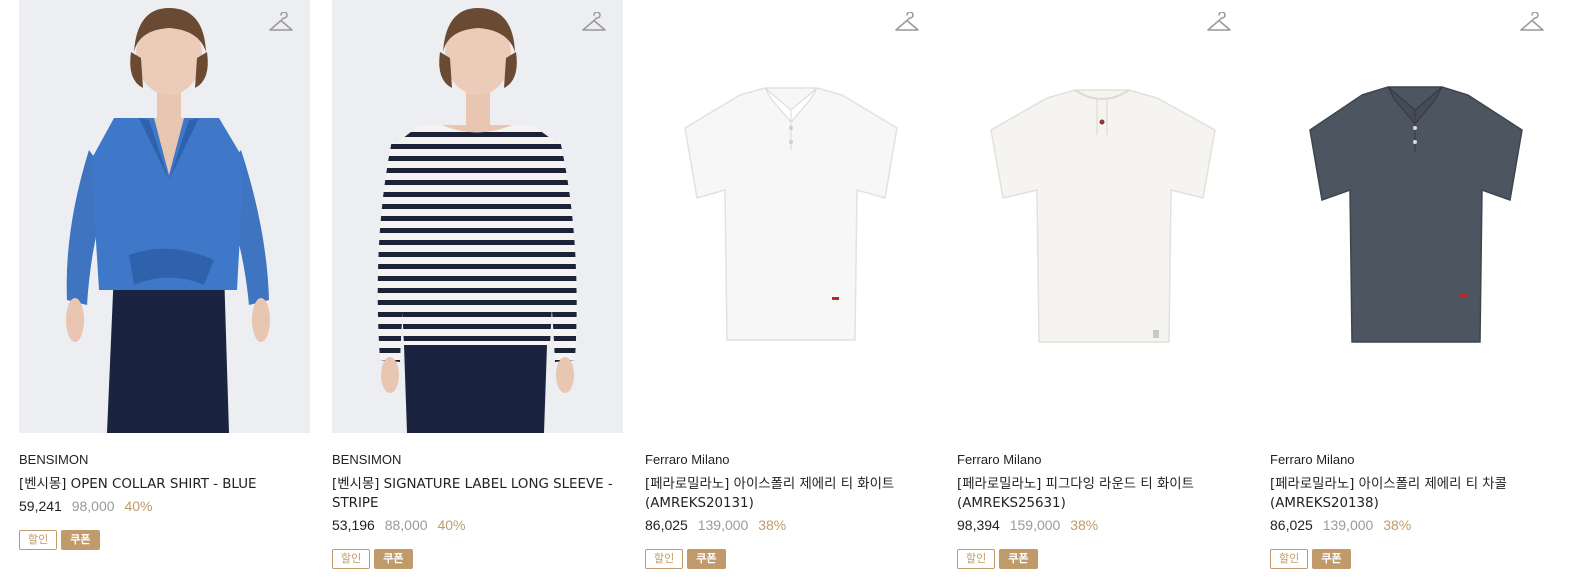  Describe the element at coordinates (93, 506) in the screenshot. I see `original-price: 98,000` at that location.